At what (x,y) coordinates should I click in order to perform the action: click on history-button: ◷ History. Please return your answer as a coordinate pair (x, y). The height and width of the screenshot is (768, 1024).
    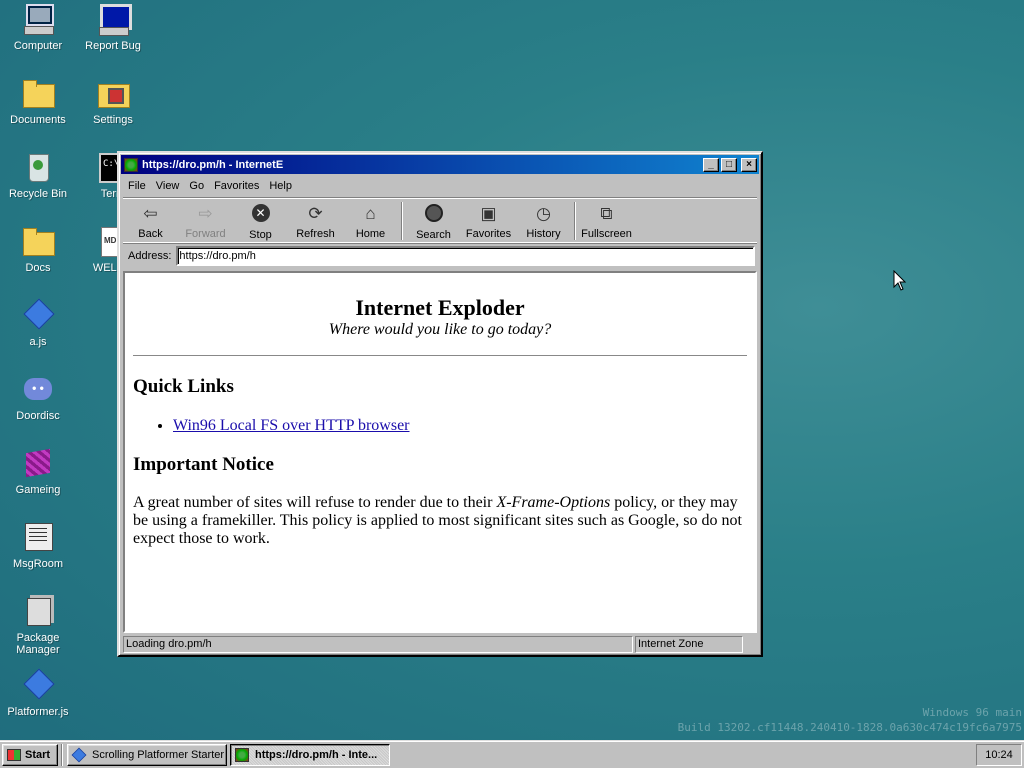
    Looking at the image, I should click on (543, 221).